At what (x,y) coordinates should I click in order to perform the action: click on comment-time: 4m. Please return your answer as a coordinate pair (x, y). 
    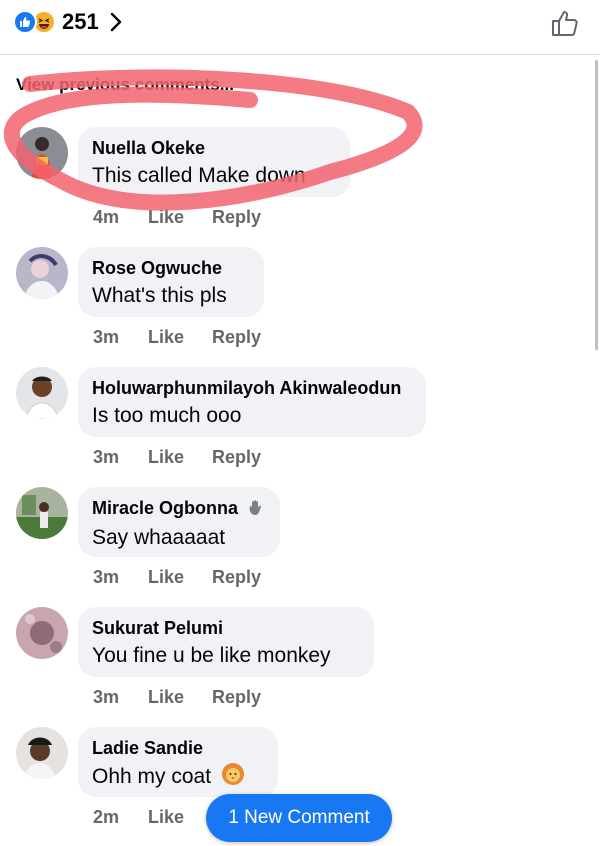
    Looking at the image, I should click on (106, 217).